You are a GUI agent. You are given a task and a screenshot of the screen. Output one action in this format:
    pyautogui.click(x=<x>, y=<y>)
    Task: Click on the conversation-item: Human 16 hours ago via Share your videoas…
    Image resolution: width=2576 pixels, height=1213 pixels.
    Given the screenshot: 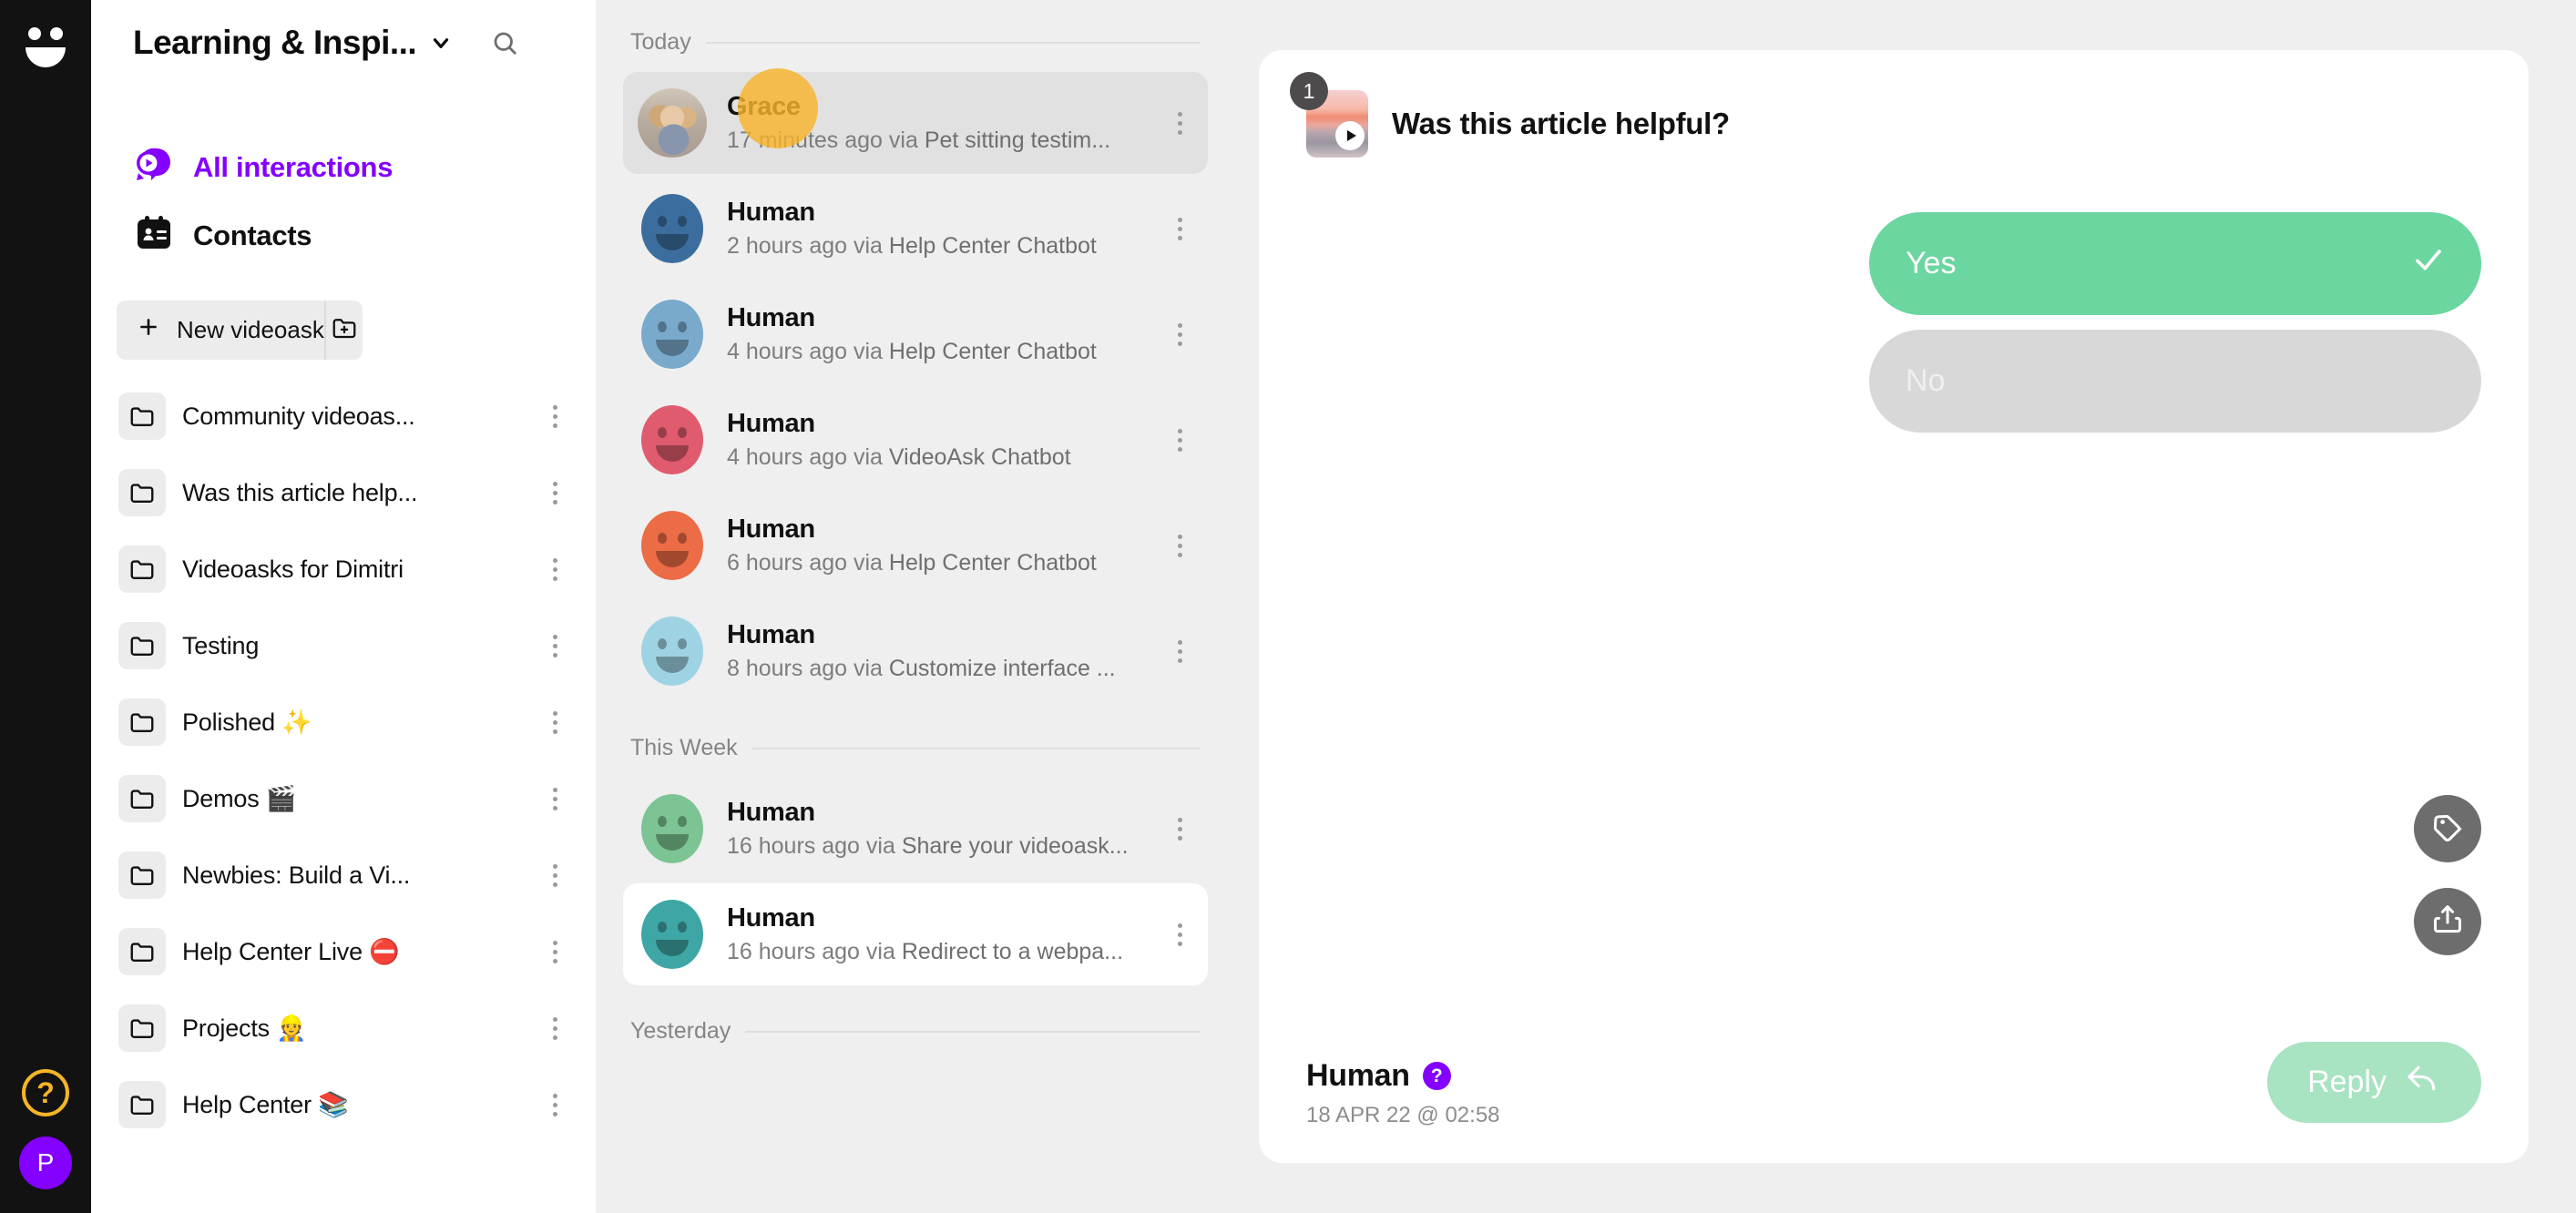 What is the action you would take?
    pyautogui.click(x=915, y=829)
    